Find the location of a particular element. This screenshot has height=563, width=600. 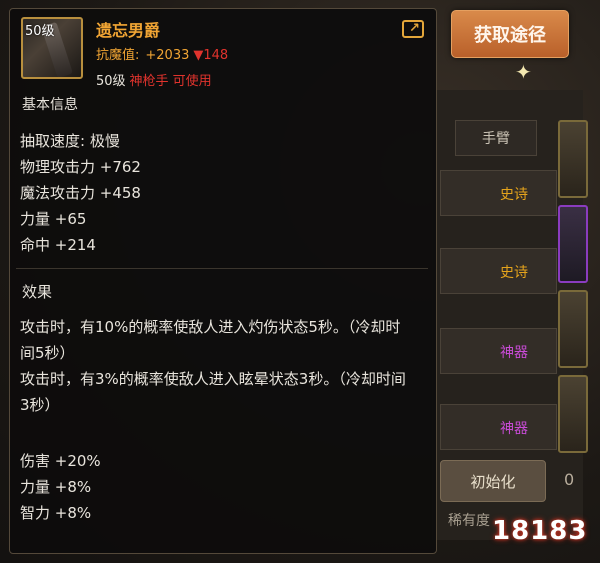

magic-resist-value: +2033 is located at coordinates (167, 55).